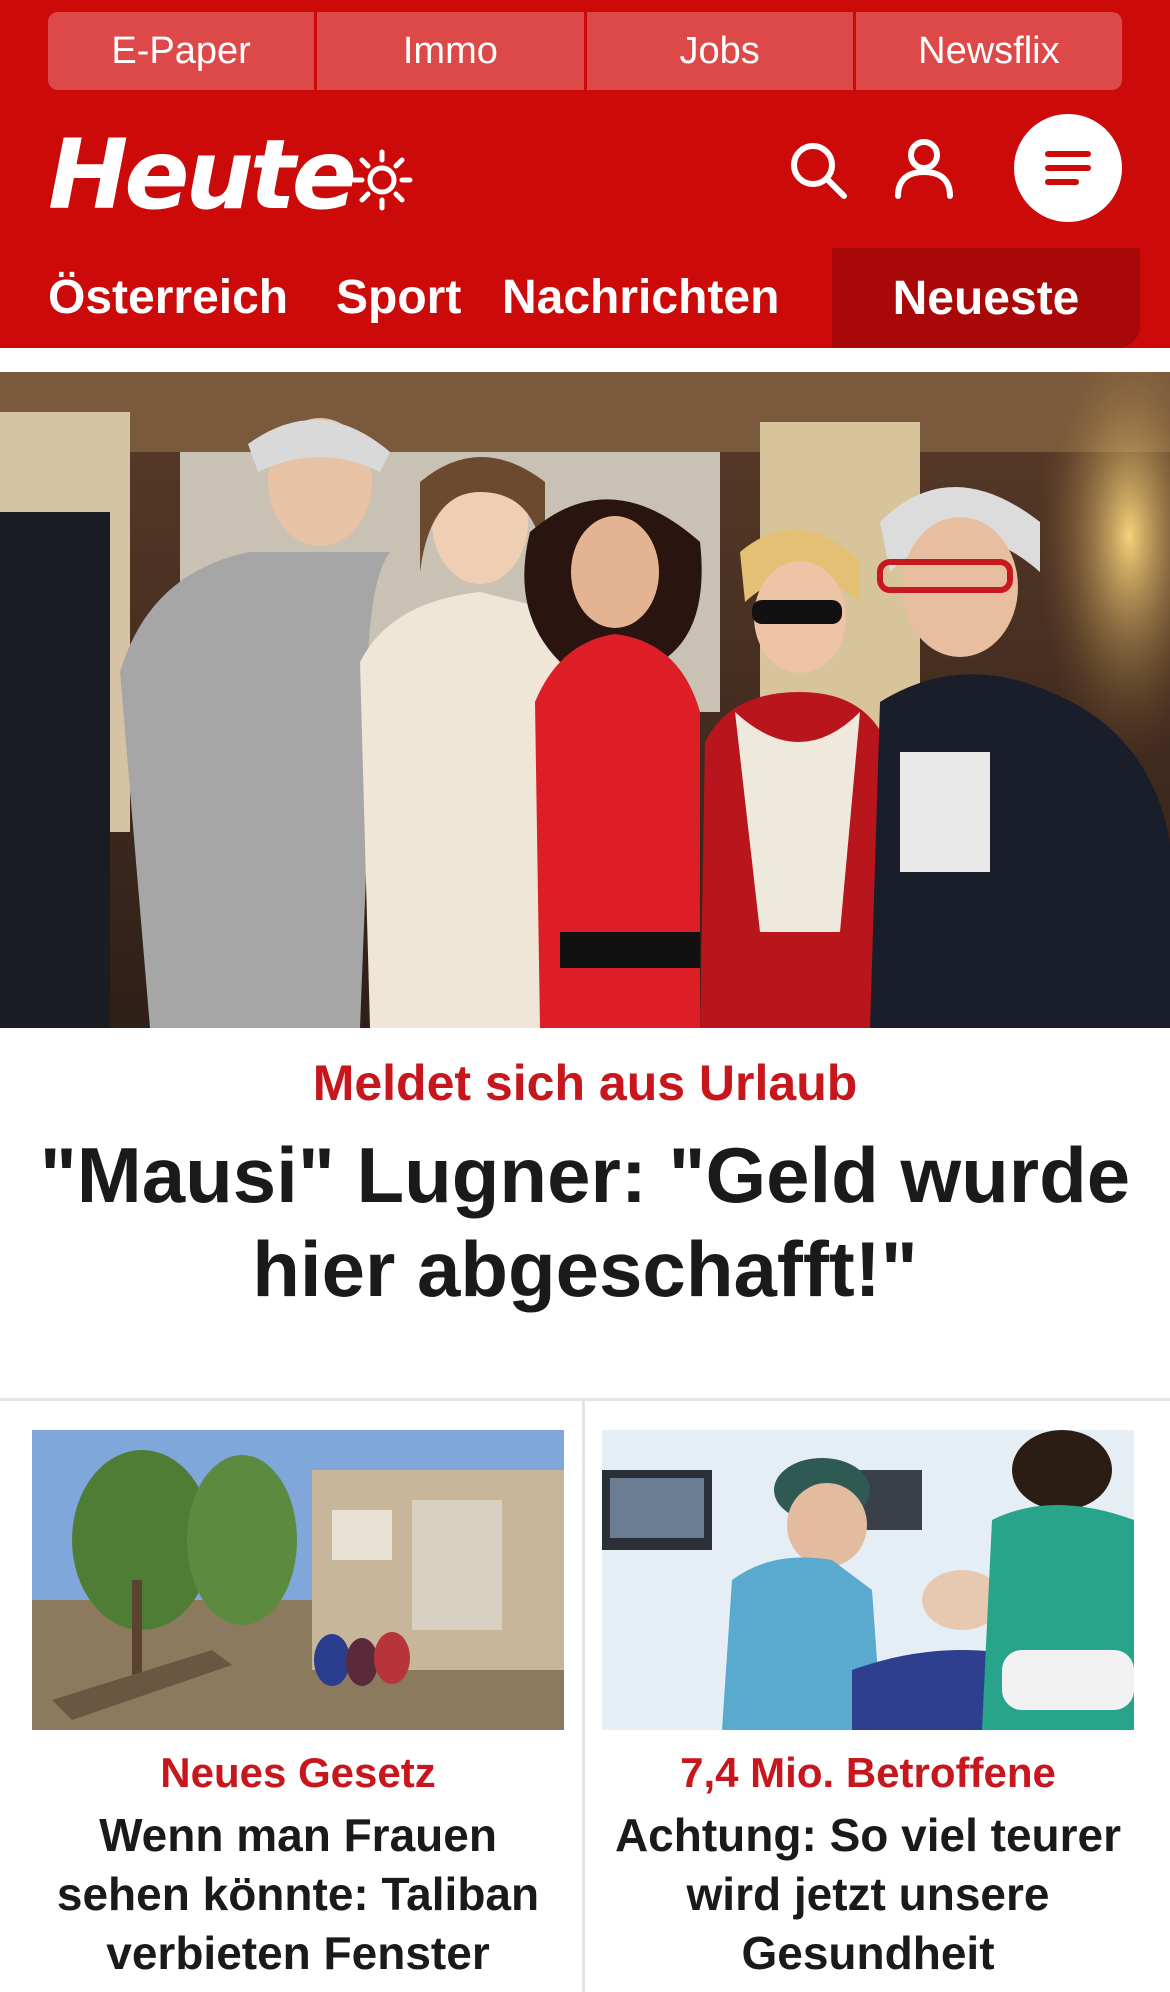 This screenshot has width=1170, height=1992. I want to click on main-nav: Österreich Sport Nachrichten Neueste, so click(585, 298).